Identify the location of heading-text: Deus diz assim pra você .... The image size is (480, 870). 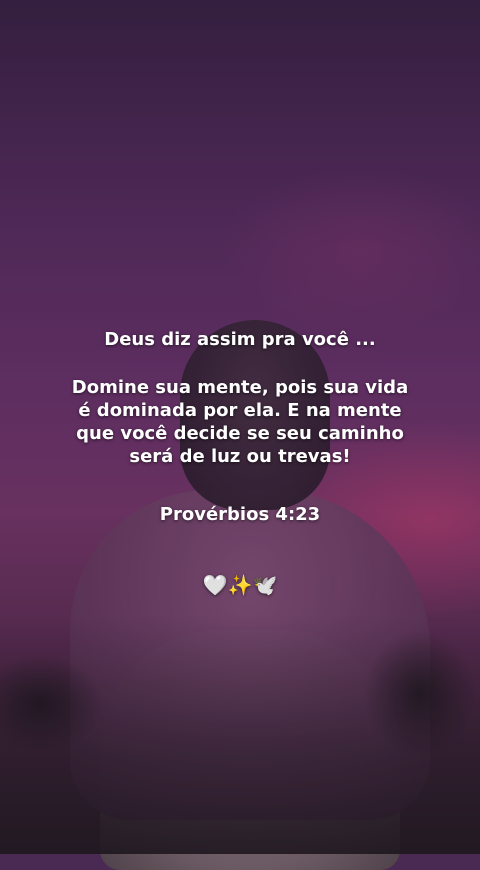
(240, 339).